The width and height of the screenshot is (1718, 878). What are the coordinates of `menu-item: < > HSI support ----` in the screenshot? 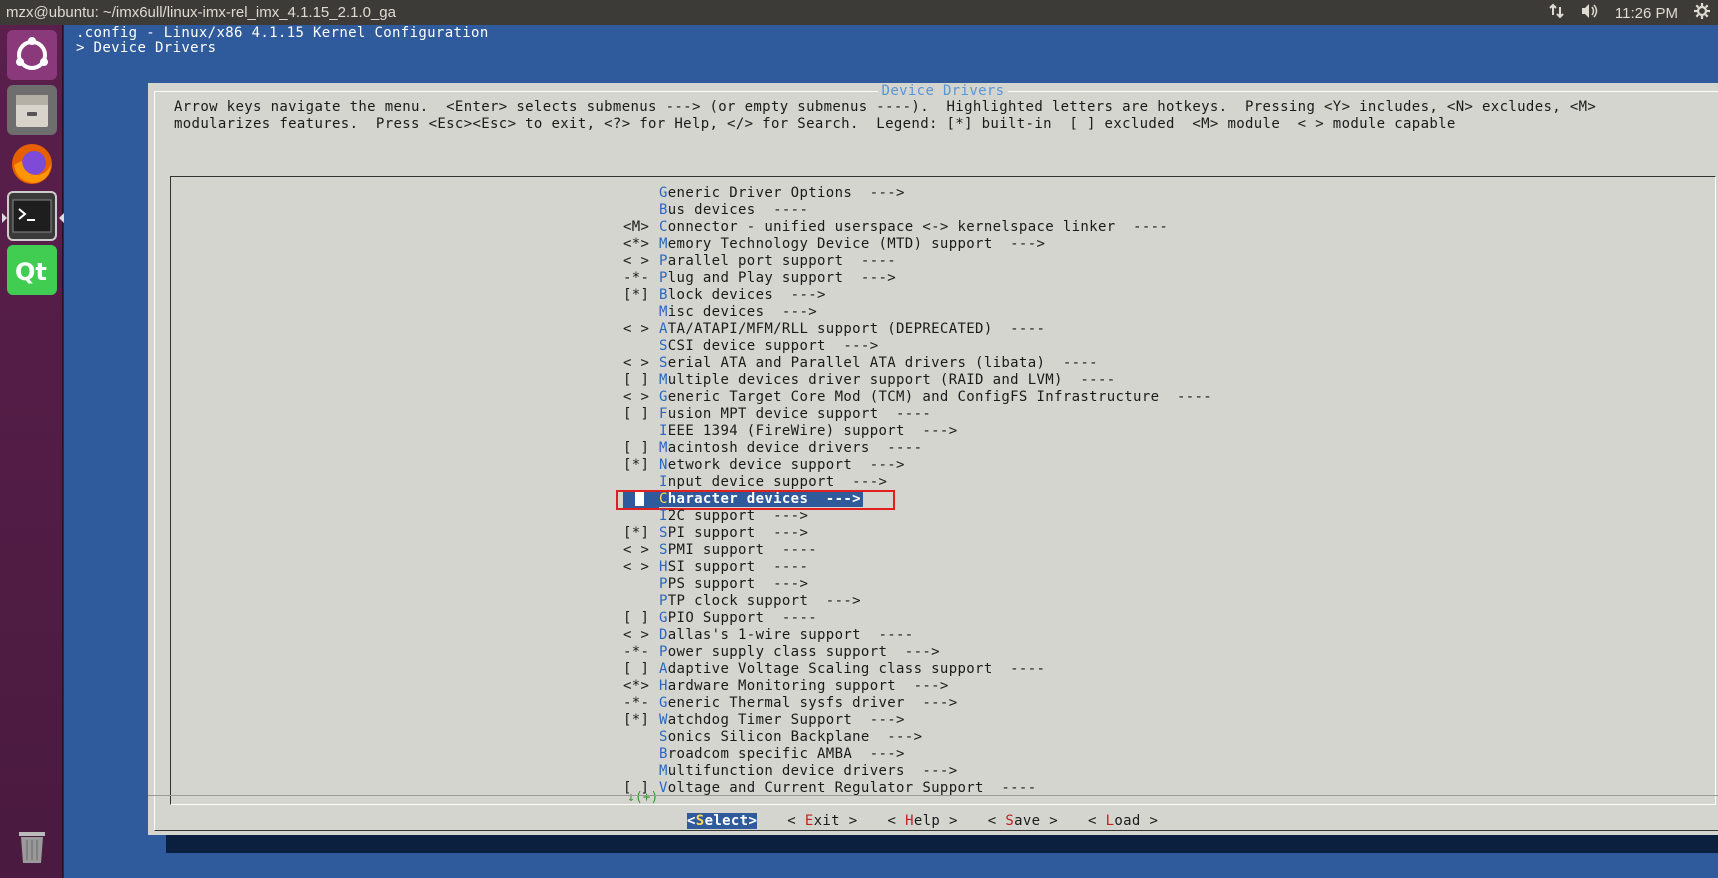 It's located at (917, 567).